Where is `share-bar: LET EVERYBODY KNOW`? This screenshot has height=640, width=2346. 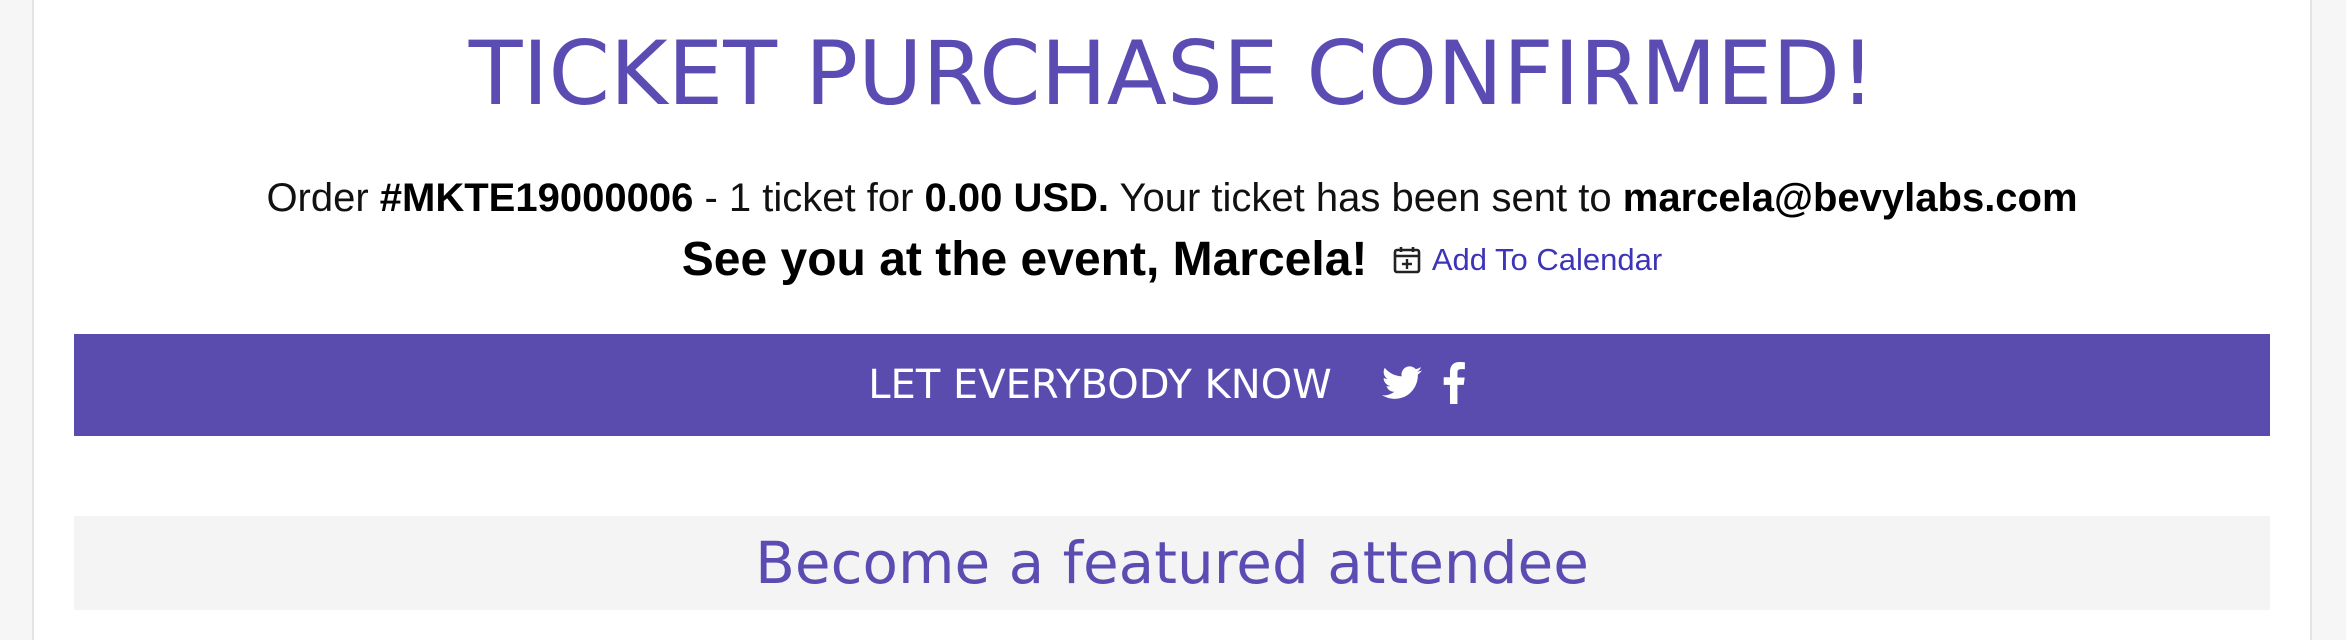 share-bar: LET EVERYBODY KNOW is located at coordinates (1172, 385).